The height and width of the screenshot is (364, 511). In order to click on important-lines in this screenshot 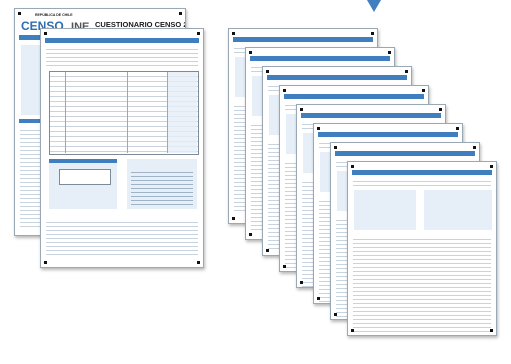, I will do `click(162, 187)`.